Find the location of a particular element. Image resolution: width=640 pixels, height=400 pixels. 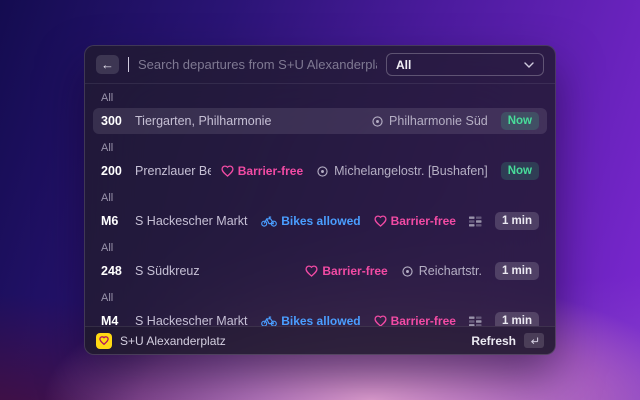

destination-label: Tiergarten, Philharmonie is located at coordinates (203, 121).